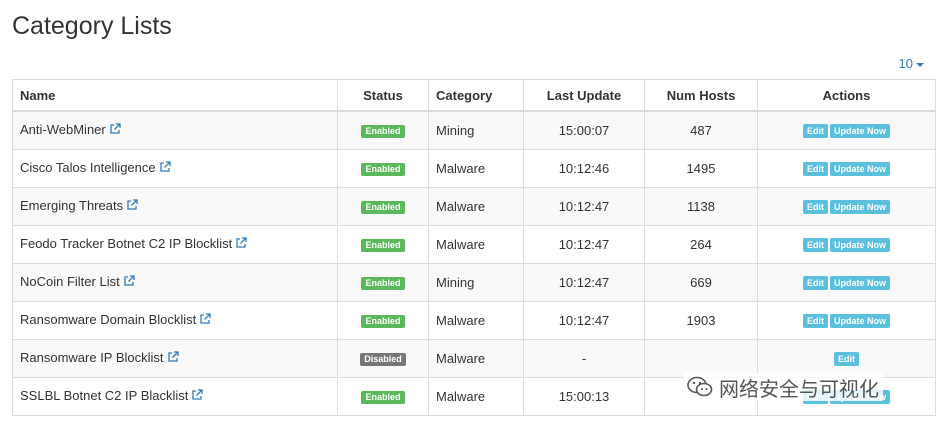  What do you see at coordinates (701, 320) in the screenshot?
I see `cell-num-hosts: 1903` at bounding box center [701, 320].